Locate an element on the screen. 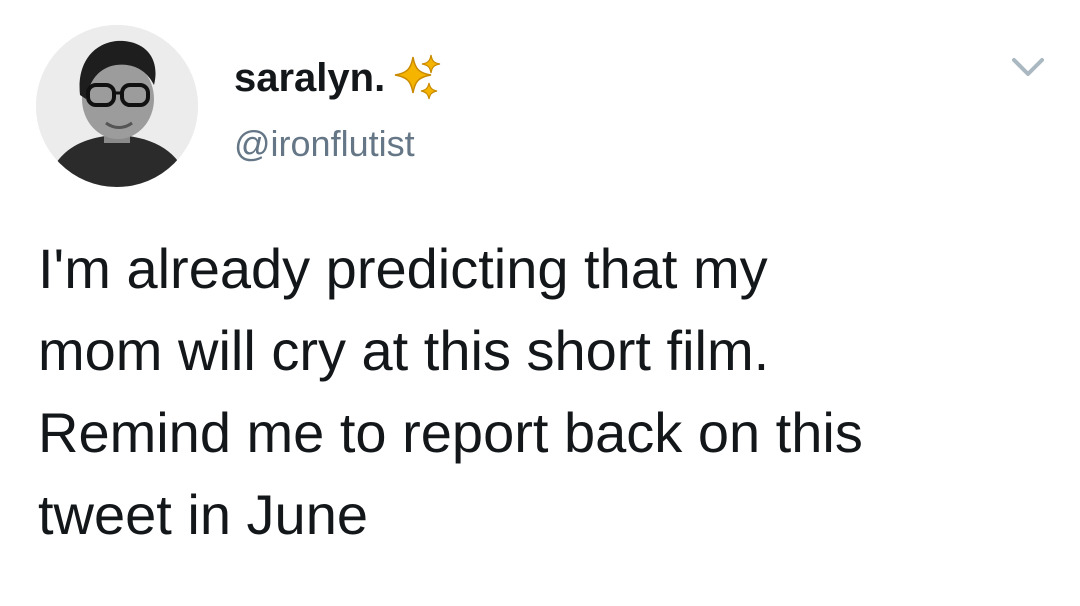  tweet-header: saralyn. @ironflutist is located at coordinates (338, 108).